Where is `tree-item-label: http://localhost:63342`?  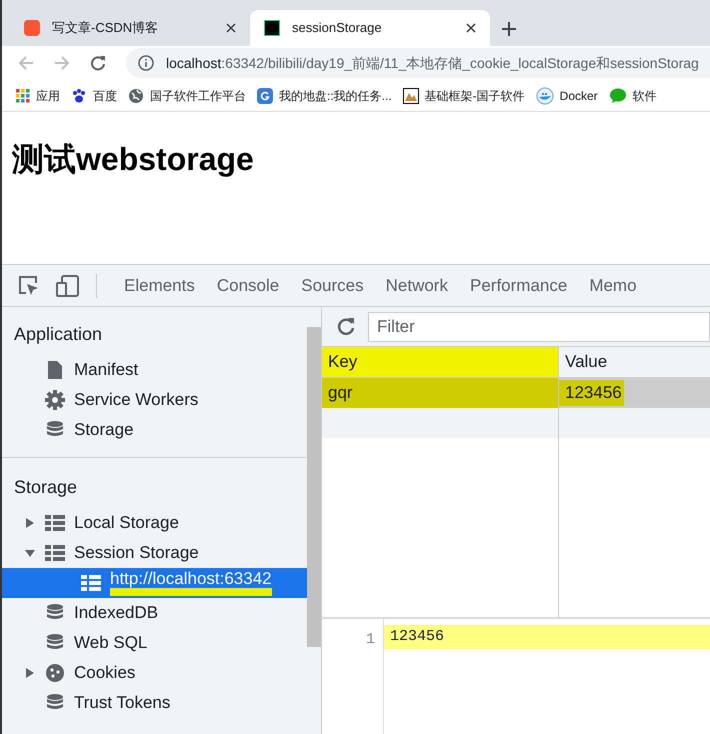 tree-item-label: http://localhost:63342 is located at coordinates (191, 583).